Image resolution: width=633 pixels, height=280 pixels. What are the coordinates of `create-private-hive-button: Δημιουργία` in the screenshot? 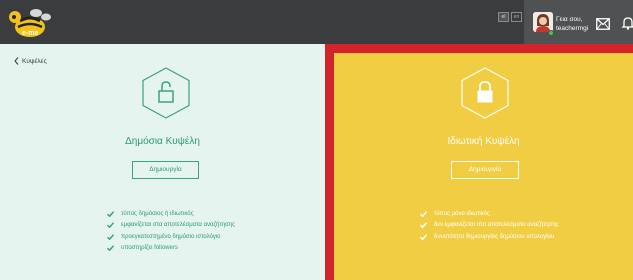 It's located at (485, 170).